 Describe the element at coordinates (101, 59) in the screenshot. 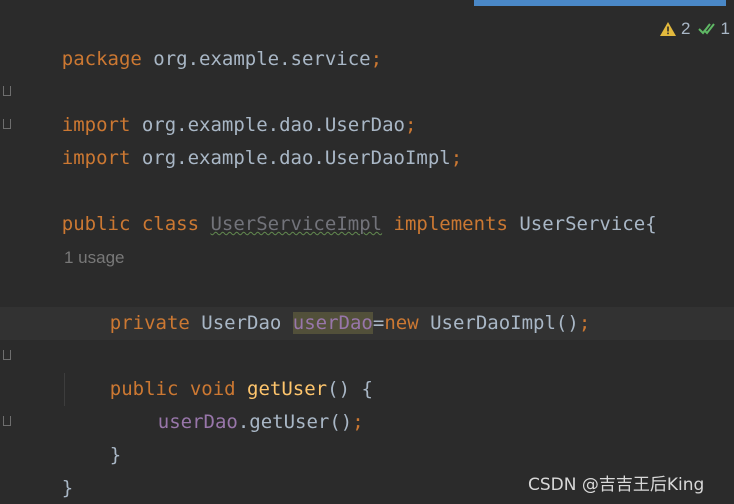

I see `keyword: package` at that location.